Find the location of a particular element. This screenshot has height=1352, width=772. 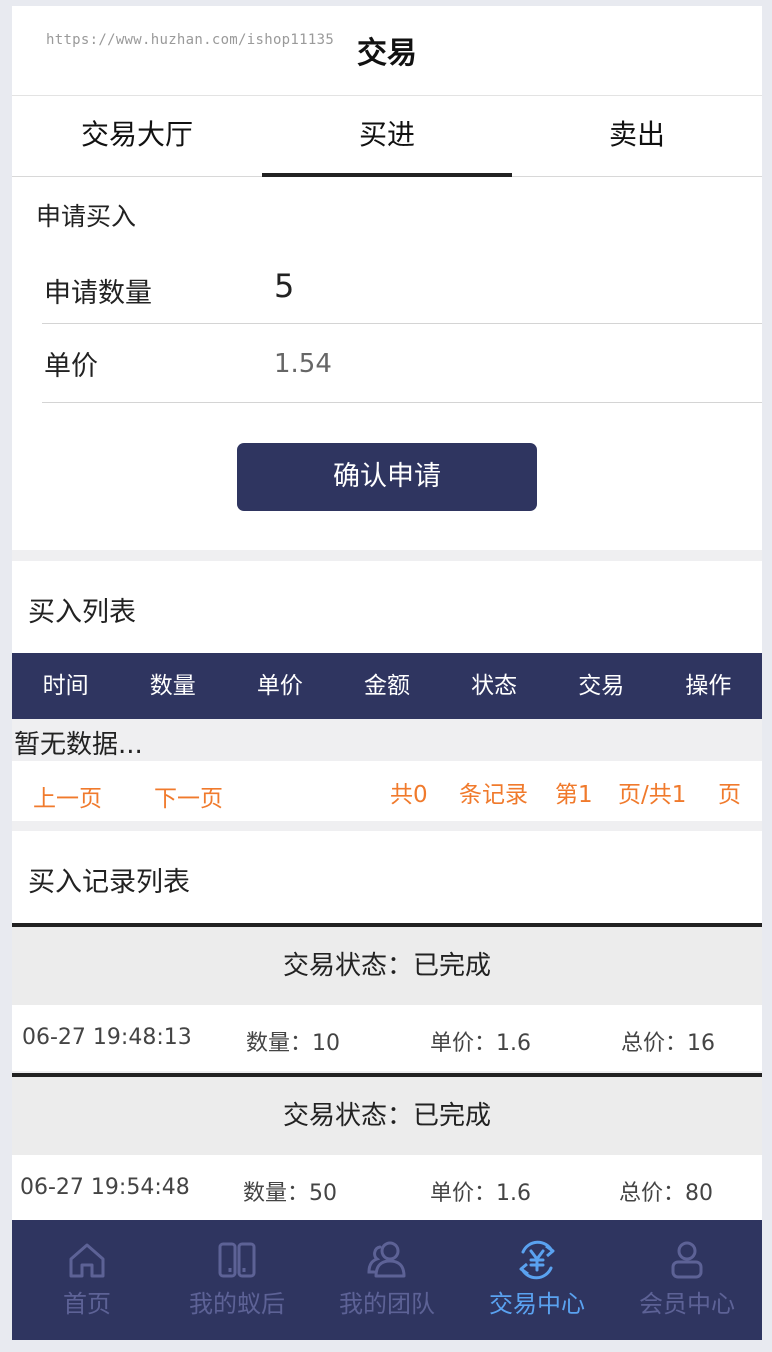

nav-label: 会员中心 is located at coordinates (687, 1304).